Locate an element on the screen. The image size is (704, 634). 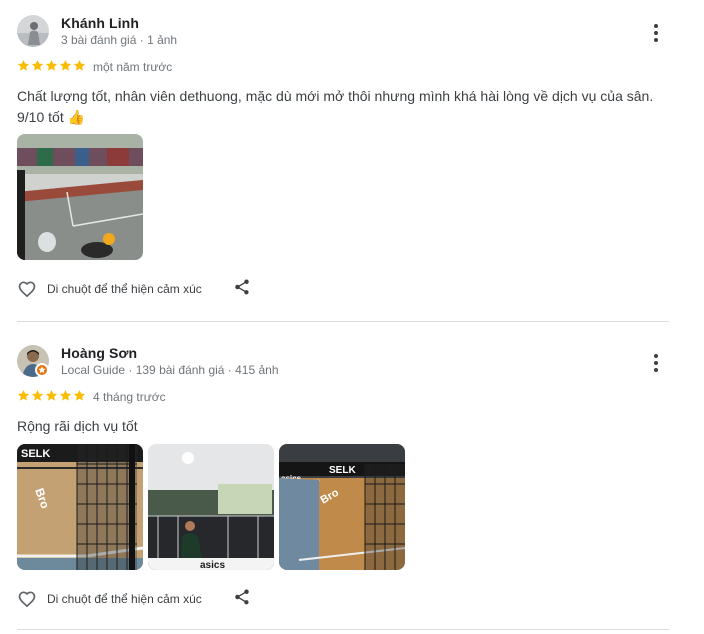
reviewer-meta: Local Guide · 139 bài đánh giá · 415 ảnh is located at coordinates (170, 370).